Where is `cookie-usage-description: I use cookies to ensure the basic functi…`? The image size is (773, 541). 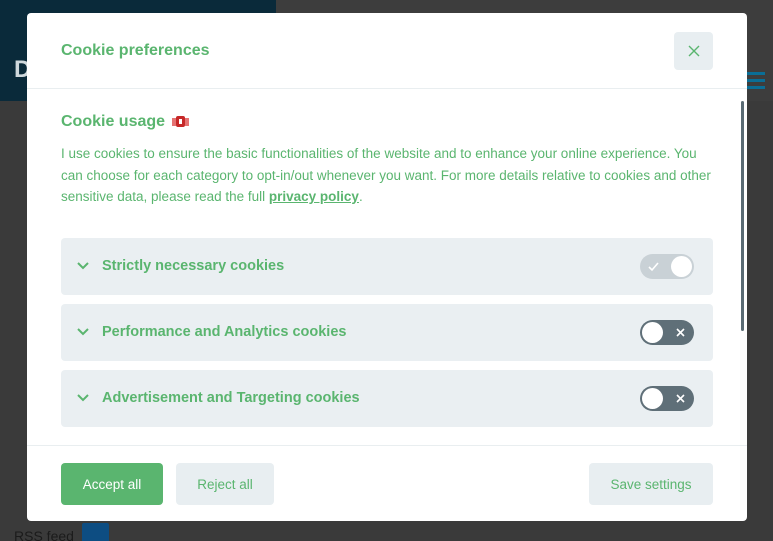 cookie-usage-description: I use cookies to ensure the basic functi… is located at coordinates (388, 175).